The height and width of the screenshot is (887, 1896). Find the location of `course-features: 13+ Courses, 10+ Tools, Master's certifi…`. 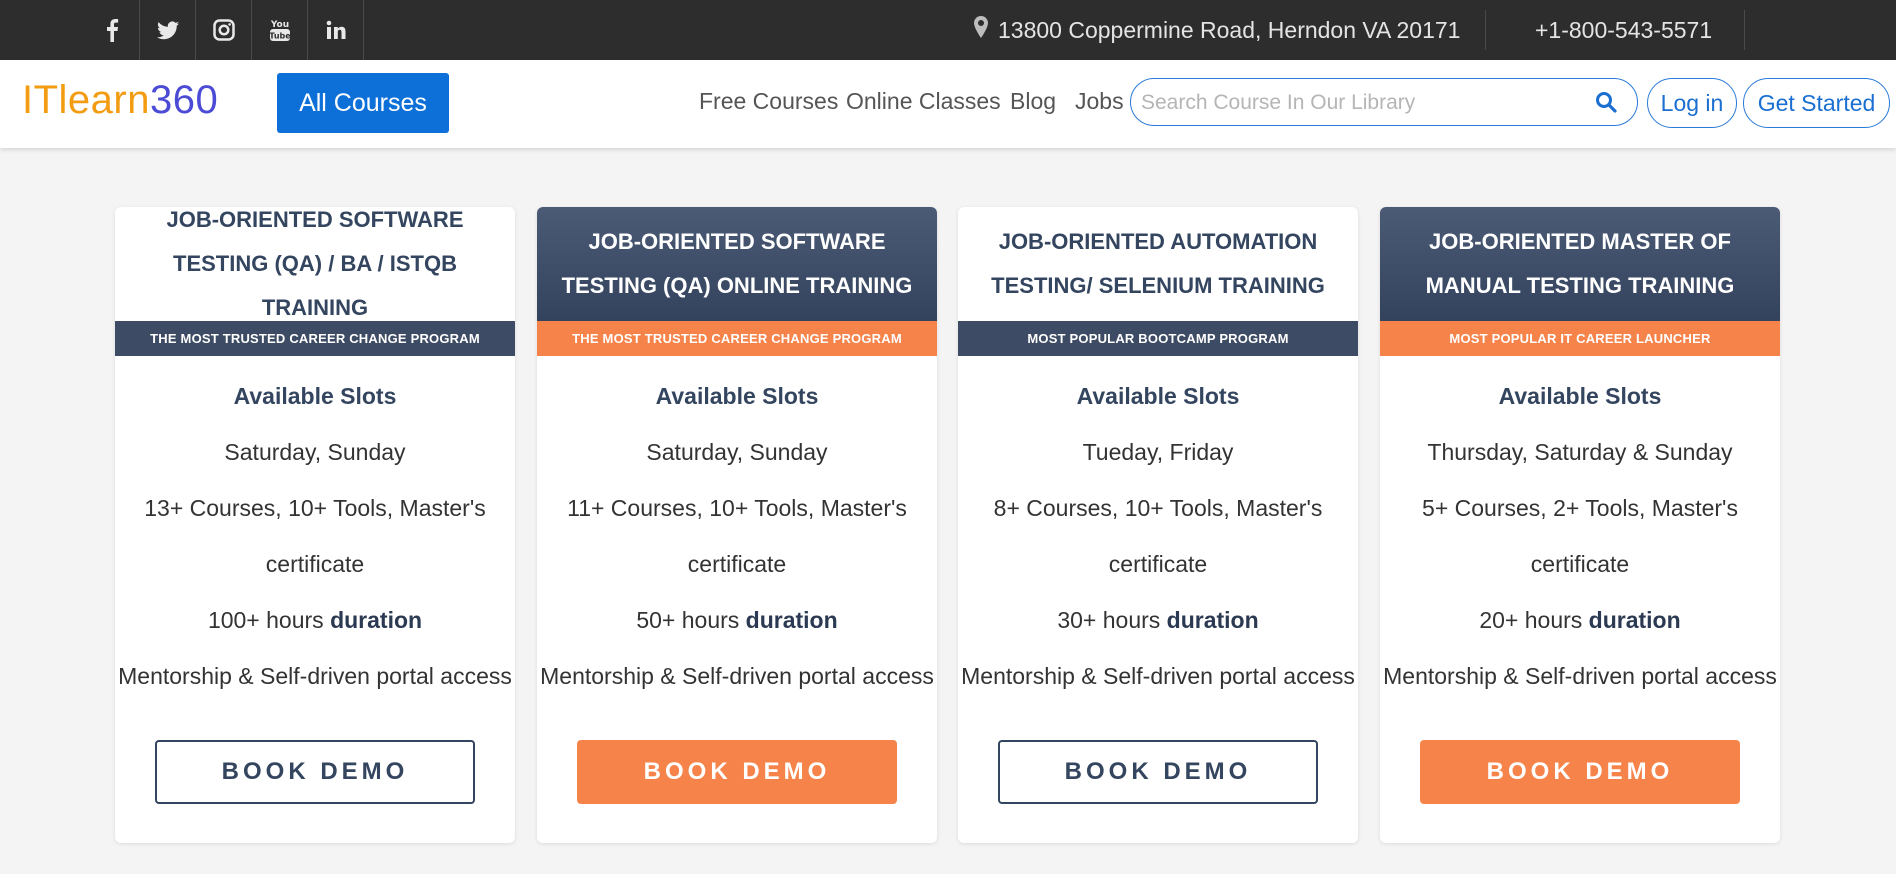

course-features: 13+ Courses, 10+ Tools, Master's certifi… is located at coordinates (315, 536).